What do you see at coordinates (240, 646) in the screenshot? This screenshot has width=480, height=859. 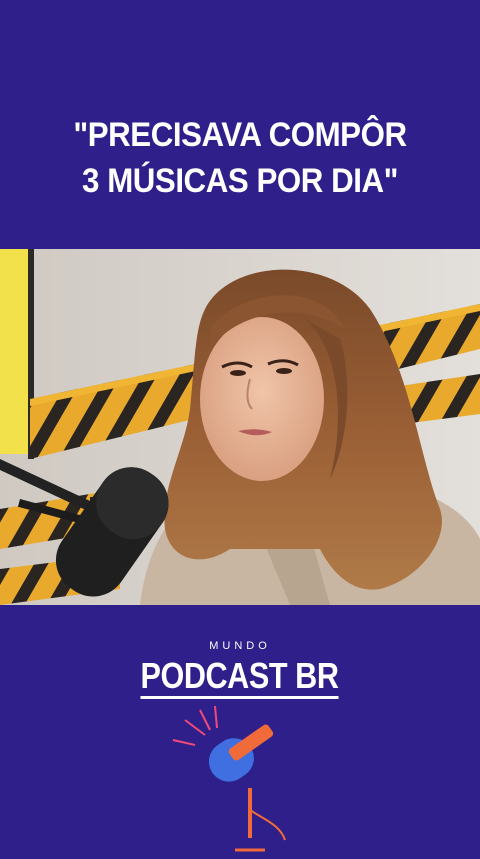 I see `brand-prefix: MUNDO` at bounding box center [240, 646].